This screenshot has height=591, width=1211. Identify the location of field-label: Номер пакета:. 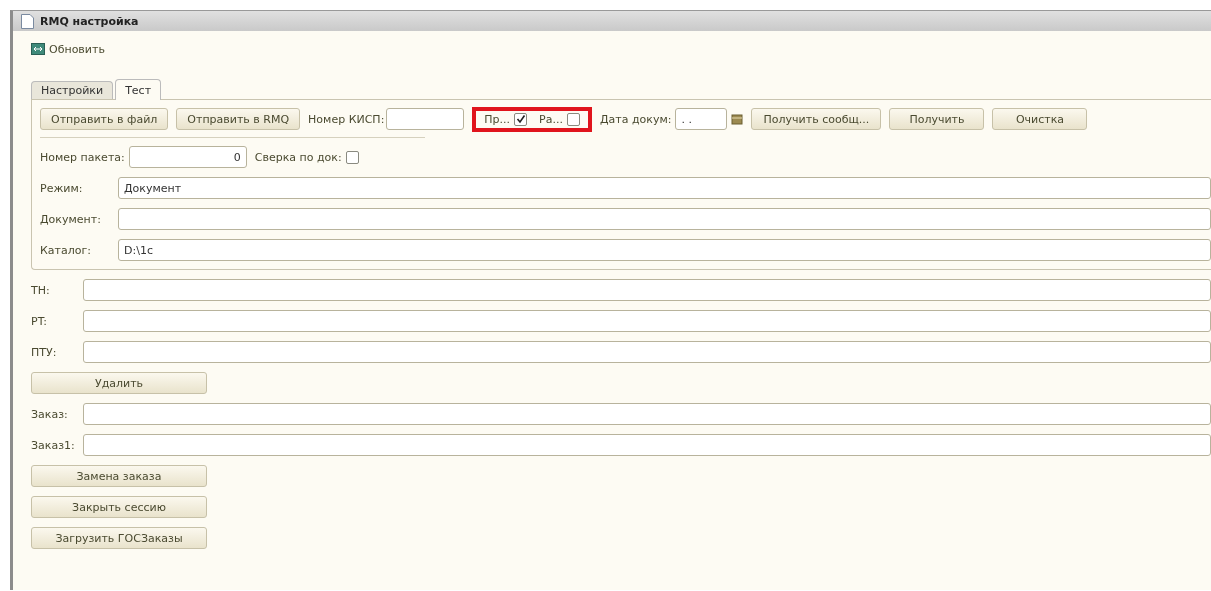
(82, 157).